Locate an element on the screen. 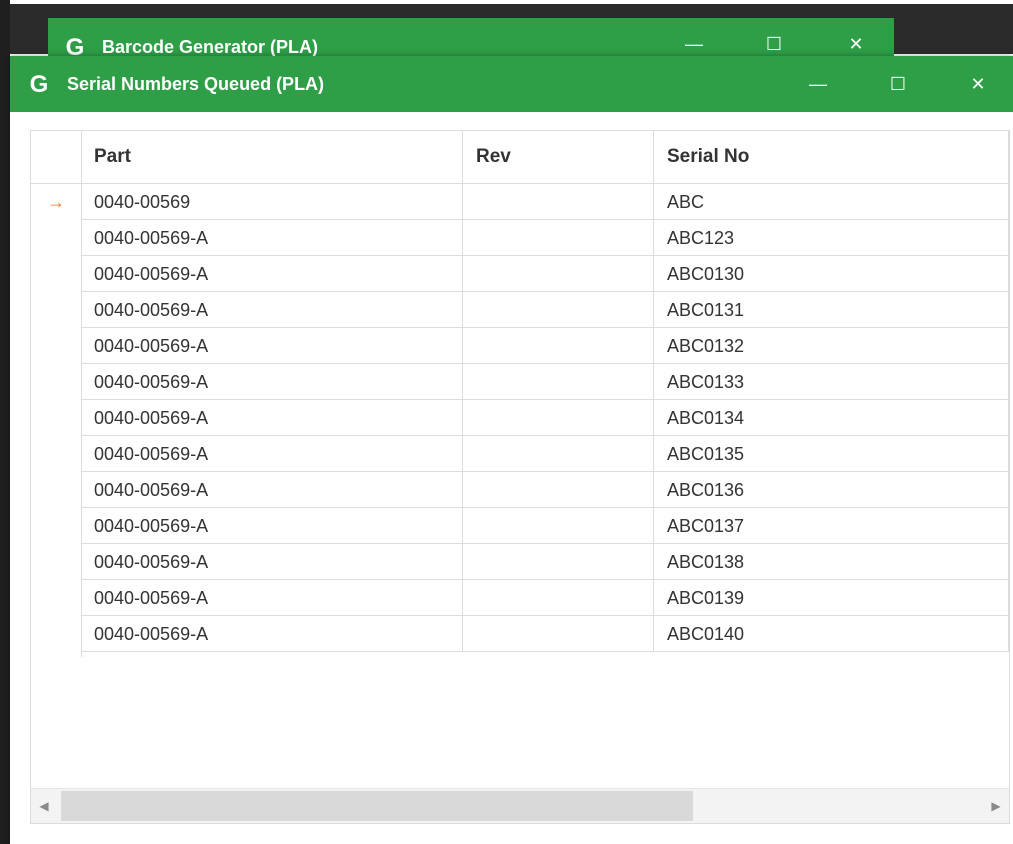 The height and width of the screenshot is (844, 1013). grid-header: Part Rev Serial No is located at coordinates (520, 157).